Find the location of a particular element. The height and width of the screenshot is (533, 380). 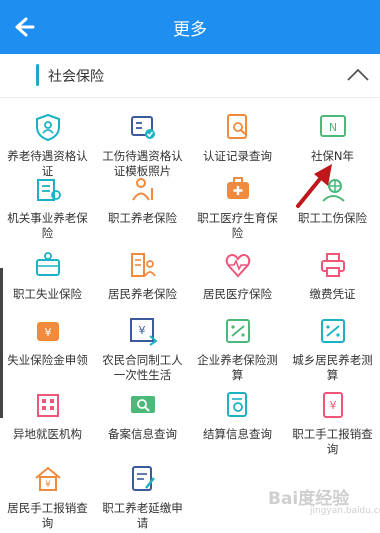

receipt-icon: ¥ is located at coordinates (333, 405).